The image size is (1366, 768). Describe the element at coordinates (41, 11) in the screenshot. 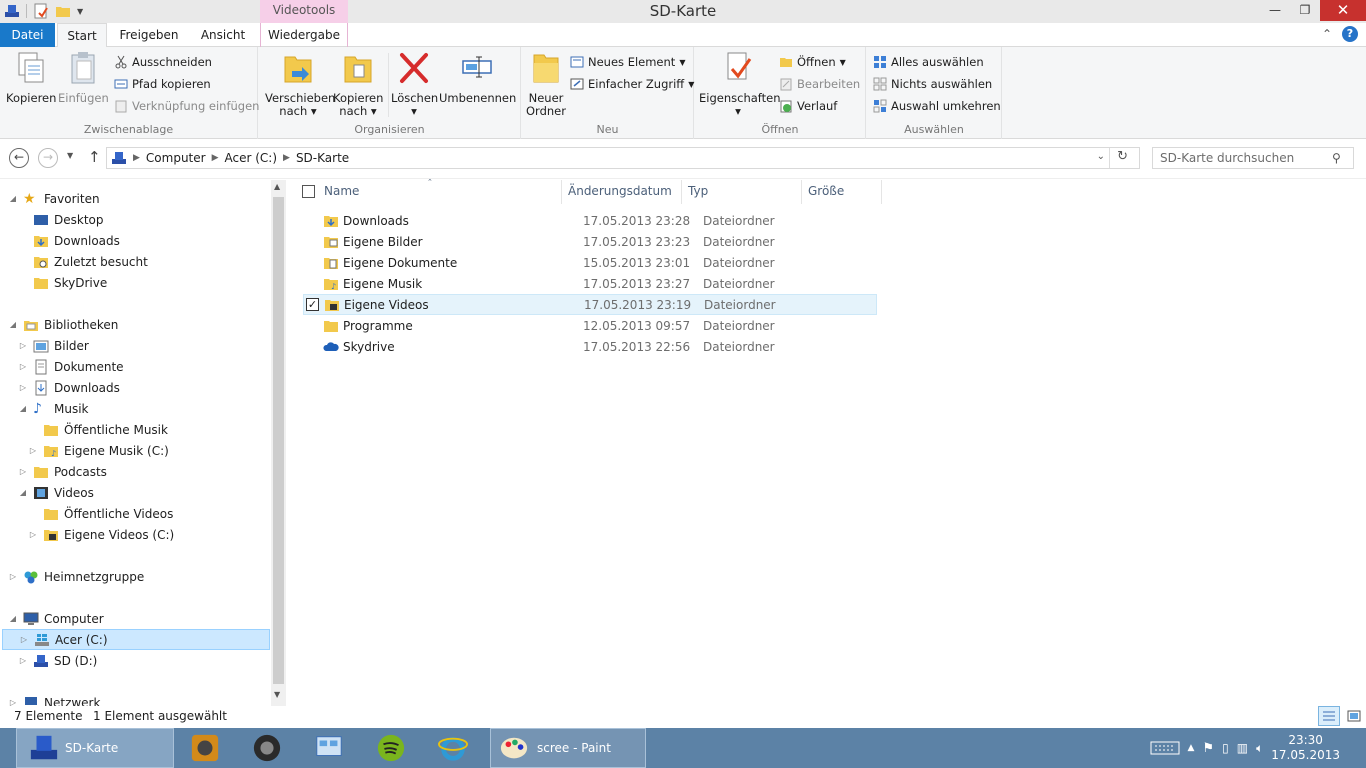

I see `properties-icon` at that location.